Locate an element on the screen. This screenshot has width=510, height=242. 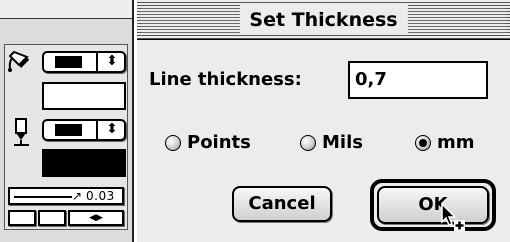
scroll-arrows-button: ◀▶ is located at coordinates (96, 218).